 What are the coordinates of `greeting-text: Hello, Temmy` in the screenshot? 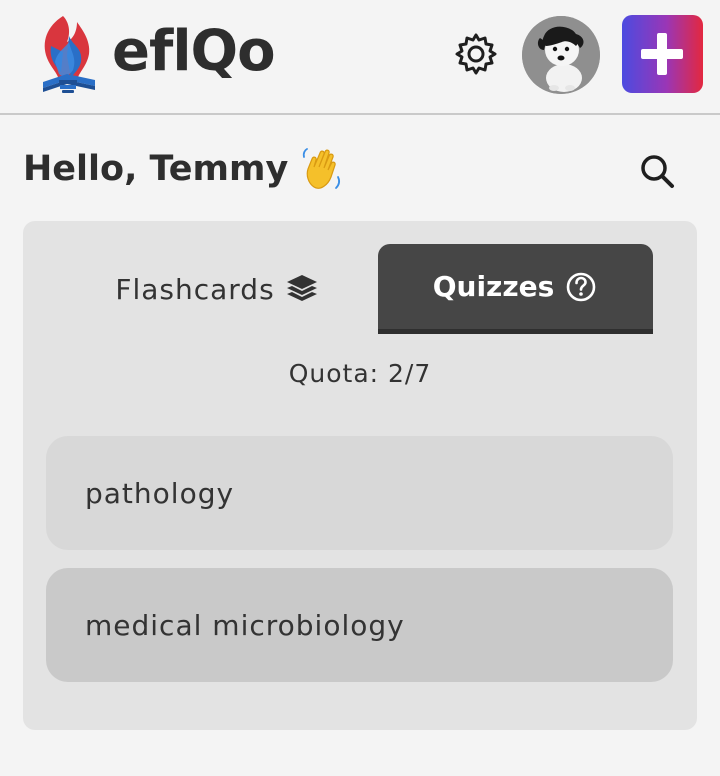 It's located at (156, 169).